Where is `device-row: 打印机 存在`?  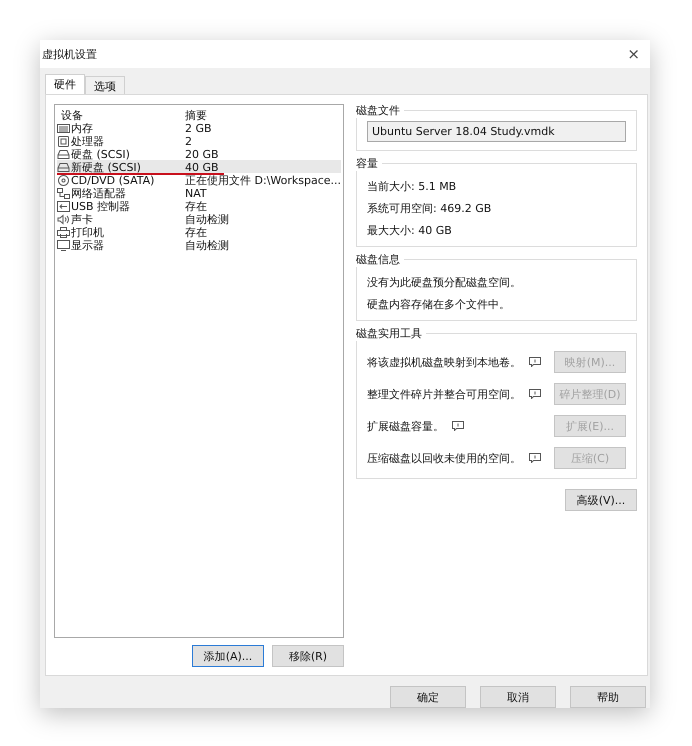 device-row: 打印机 存在 is located at coordinates (199, 231).